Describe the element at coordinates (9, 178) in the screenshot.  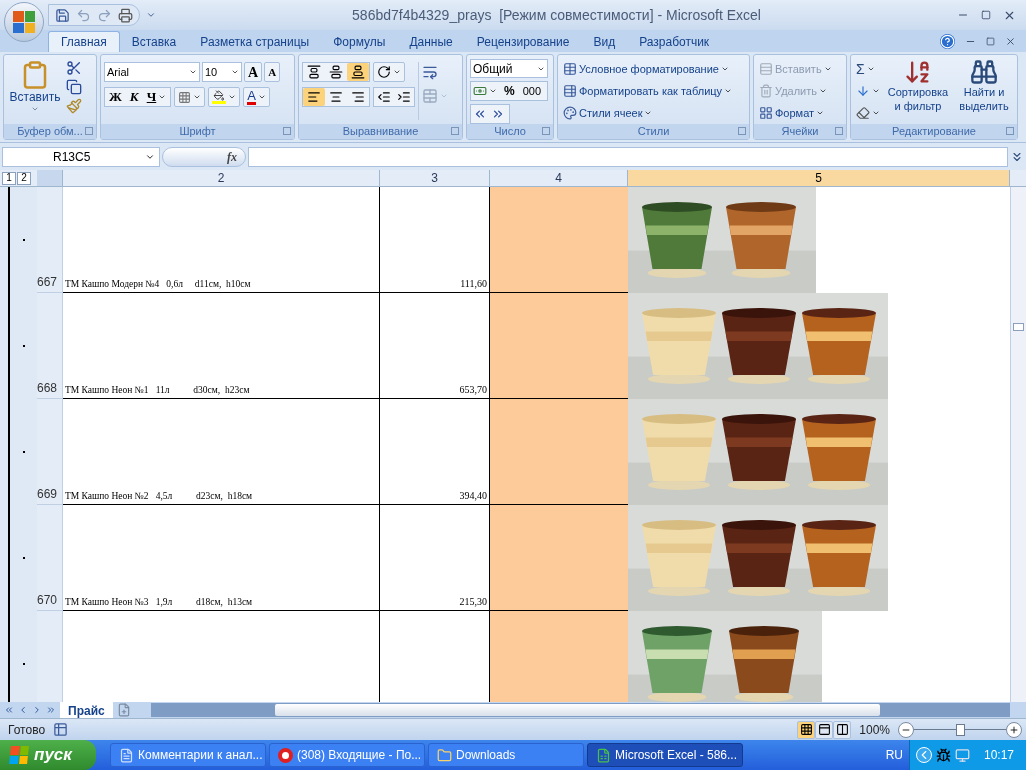
I see `outline-level-button: 1` at that location.